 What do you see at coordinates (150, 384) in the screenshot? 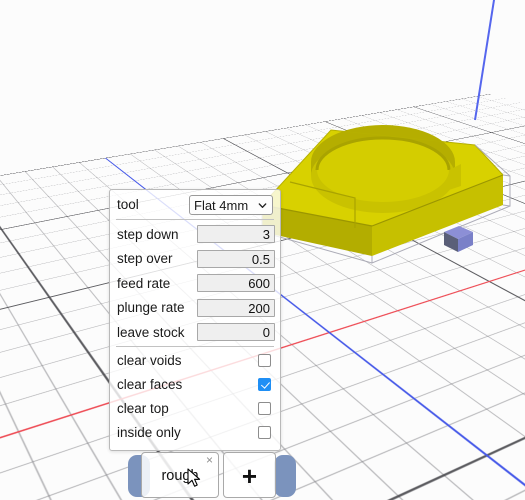
I see `option-label-clear-faces: clear faces` at bounding box center [150, 384].